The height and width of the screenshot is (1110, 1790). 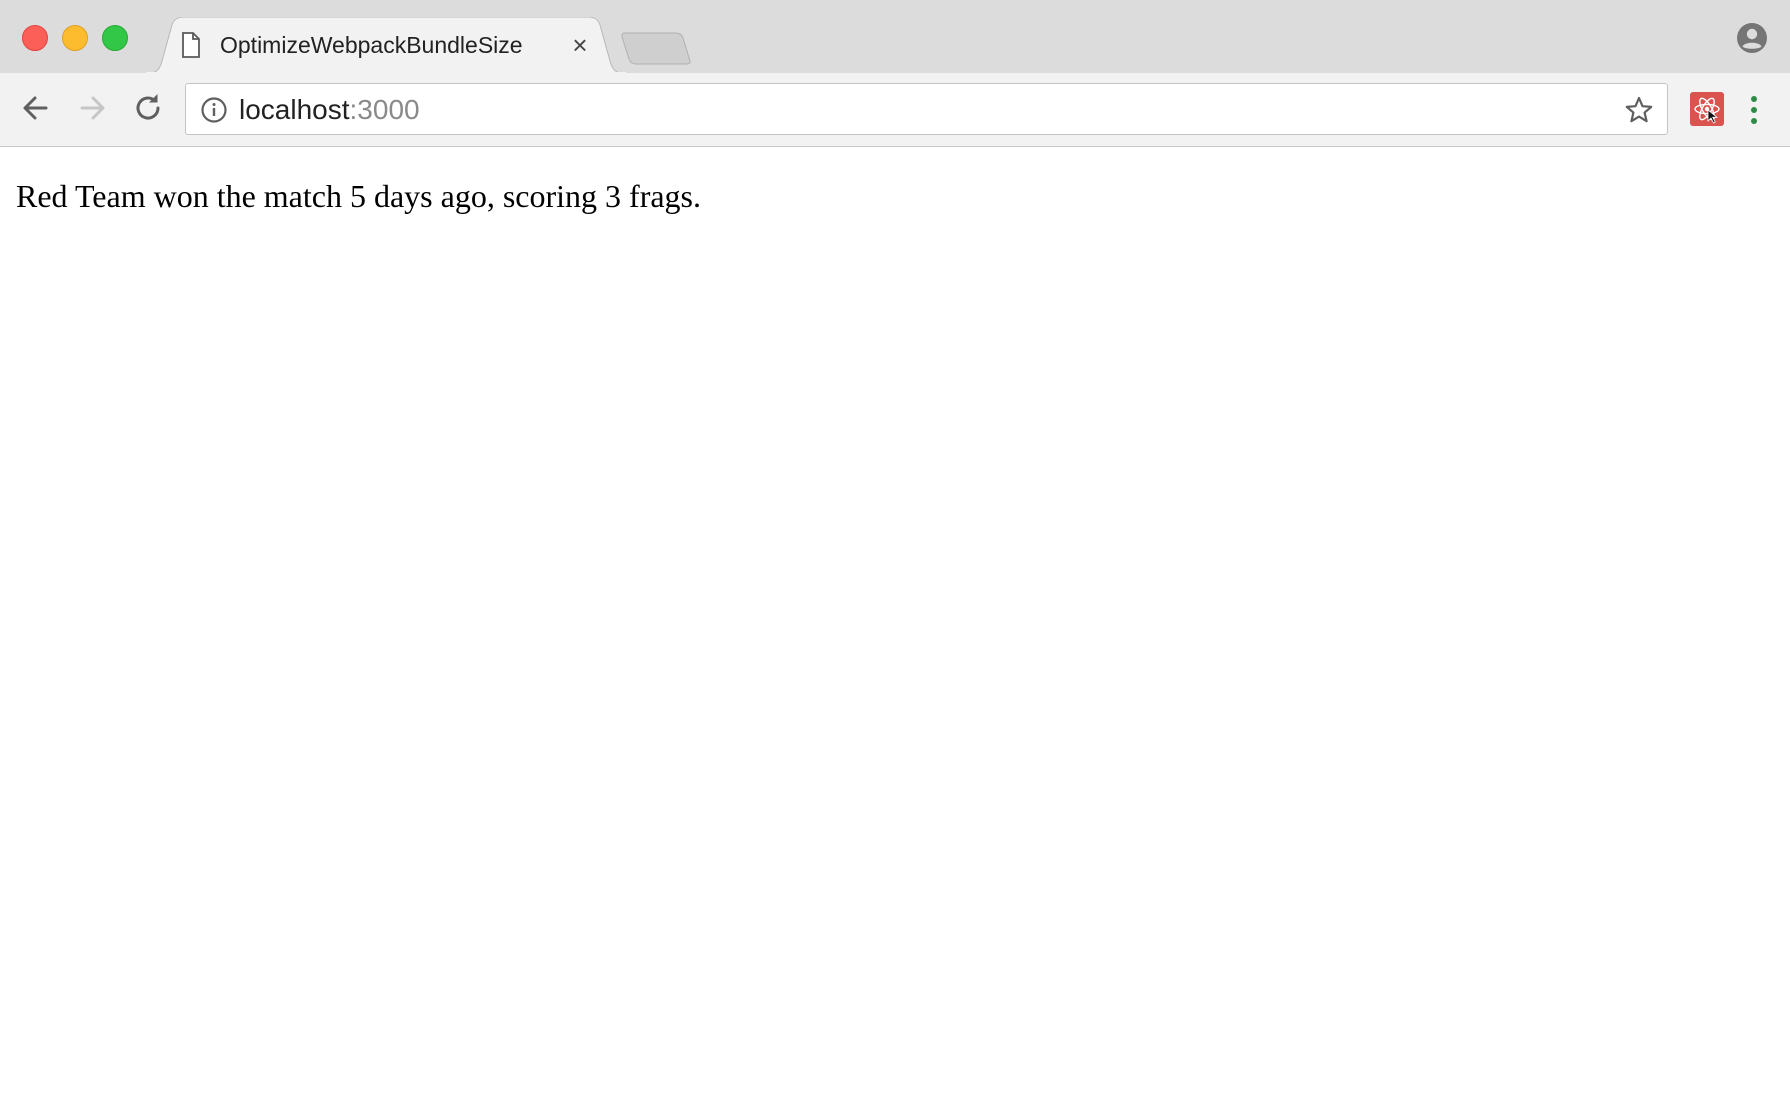 What do you see at coordinates (1754, 110) in the screenshot?
I see `more-vertical-icon` at bounding box center [1754, 110].